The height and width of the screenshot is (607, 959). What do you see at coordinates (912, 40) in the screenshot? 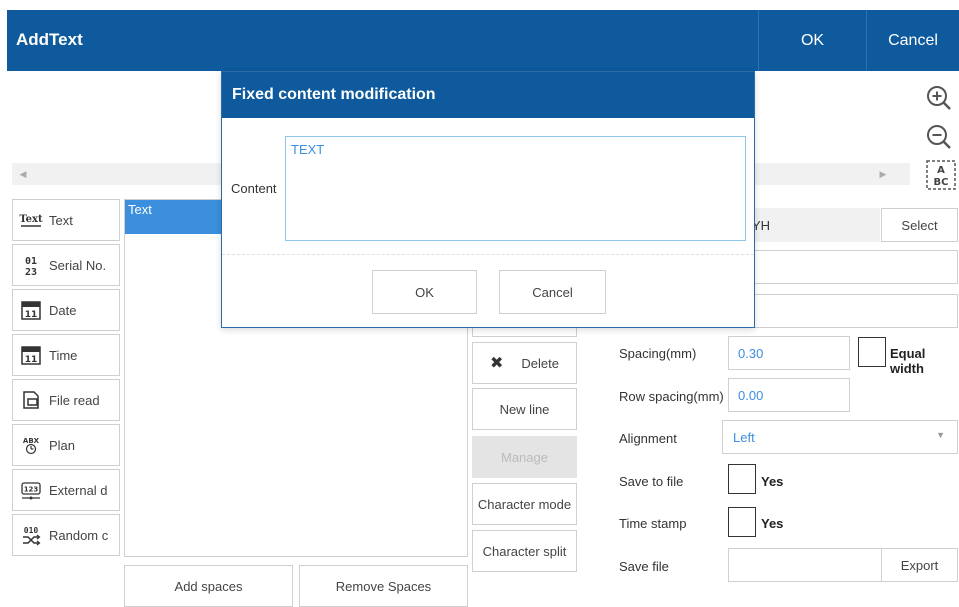
I see `cancel-button: Cancel` at bounding box center [912, 40].